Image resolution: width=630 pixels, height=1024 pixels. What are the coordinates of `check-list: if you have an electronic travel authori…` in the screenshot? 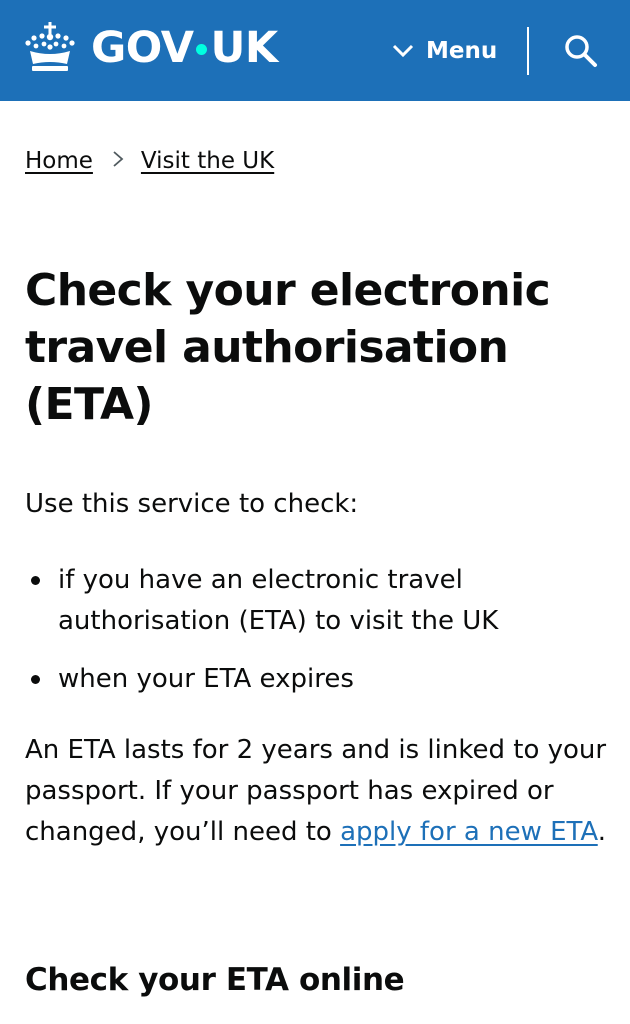 It's located at (320, 638).